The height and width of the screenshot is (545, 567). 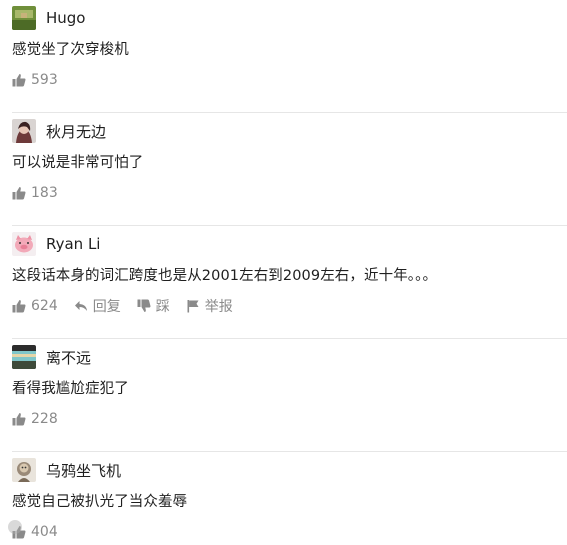 I want to click on comment-header: 离不远, so click(x=51, y=357).